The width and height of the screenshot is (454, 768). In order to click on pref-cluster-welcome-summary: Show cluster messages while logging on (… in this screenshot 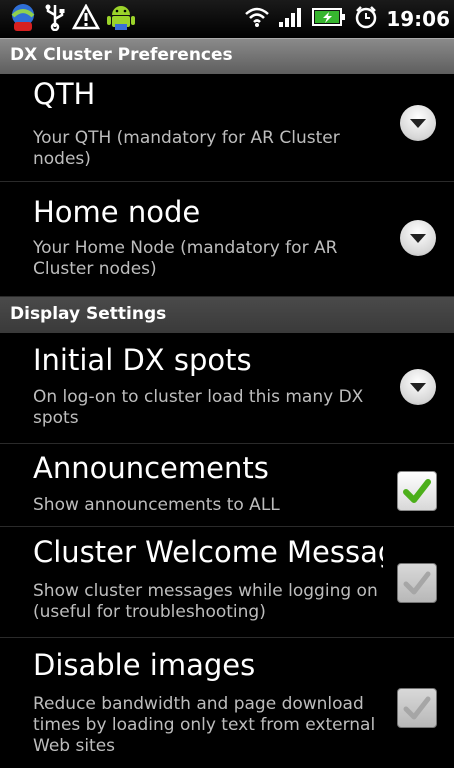, I will do `click(205, 601)`.